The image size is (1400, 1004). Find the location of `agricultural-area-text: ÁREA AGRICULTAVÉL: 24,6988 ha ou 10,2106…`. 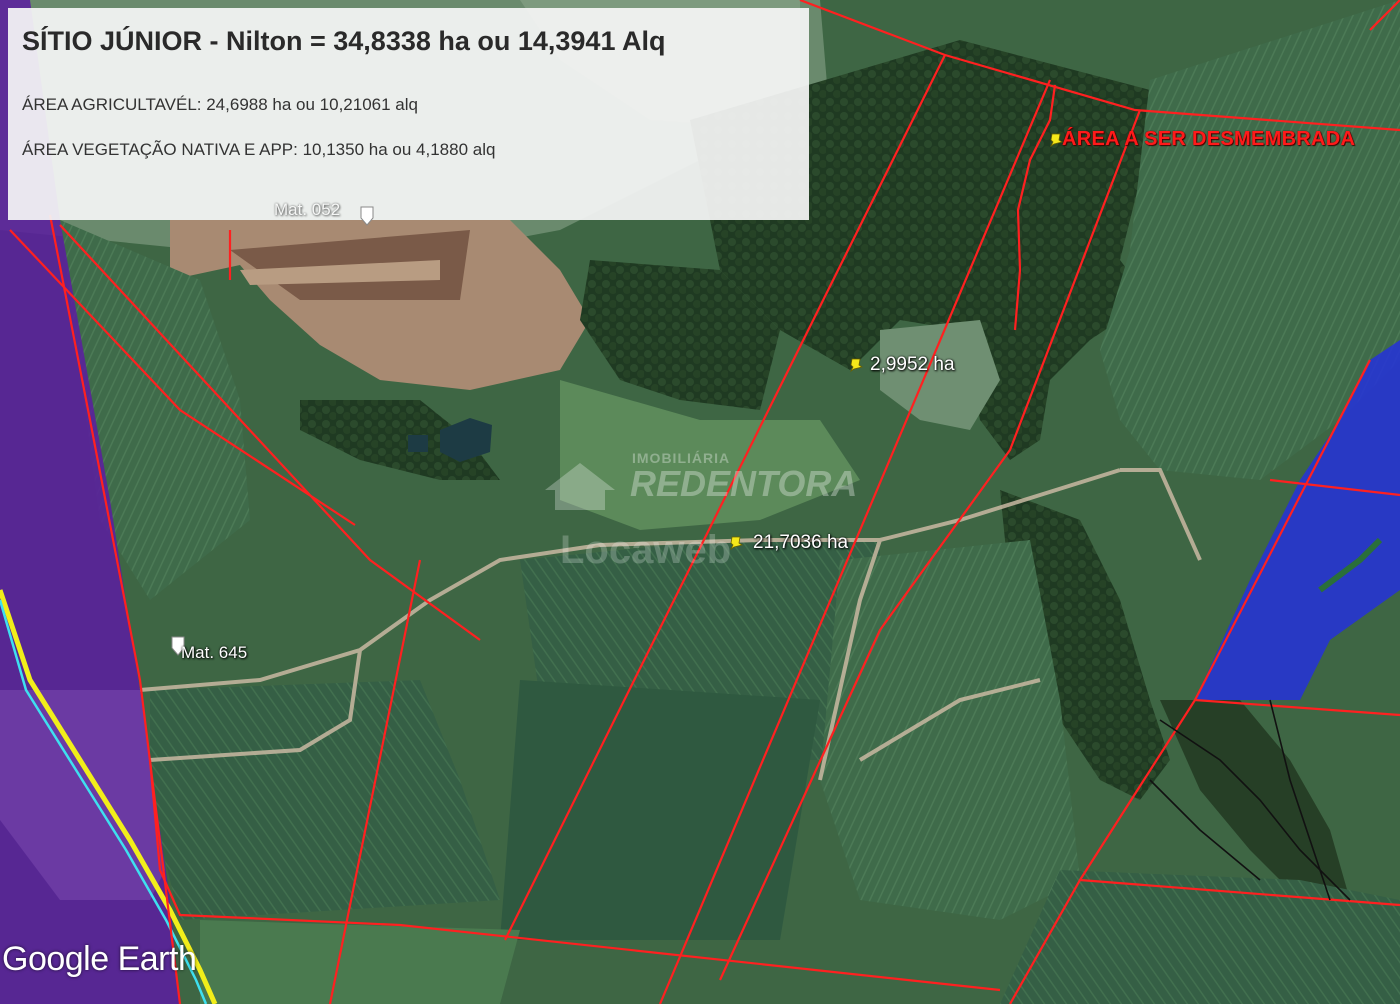

agricultural-area-text: ÁREA AGRICULTAVÉL: 24,6988 ha ou 10,2106… is located at coordinates (220, 104).